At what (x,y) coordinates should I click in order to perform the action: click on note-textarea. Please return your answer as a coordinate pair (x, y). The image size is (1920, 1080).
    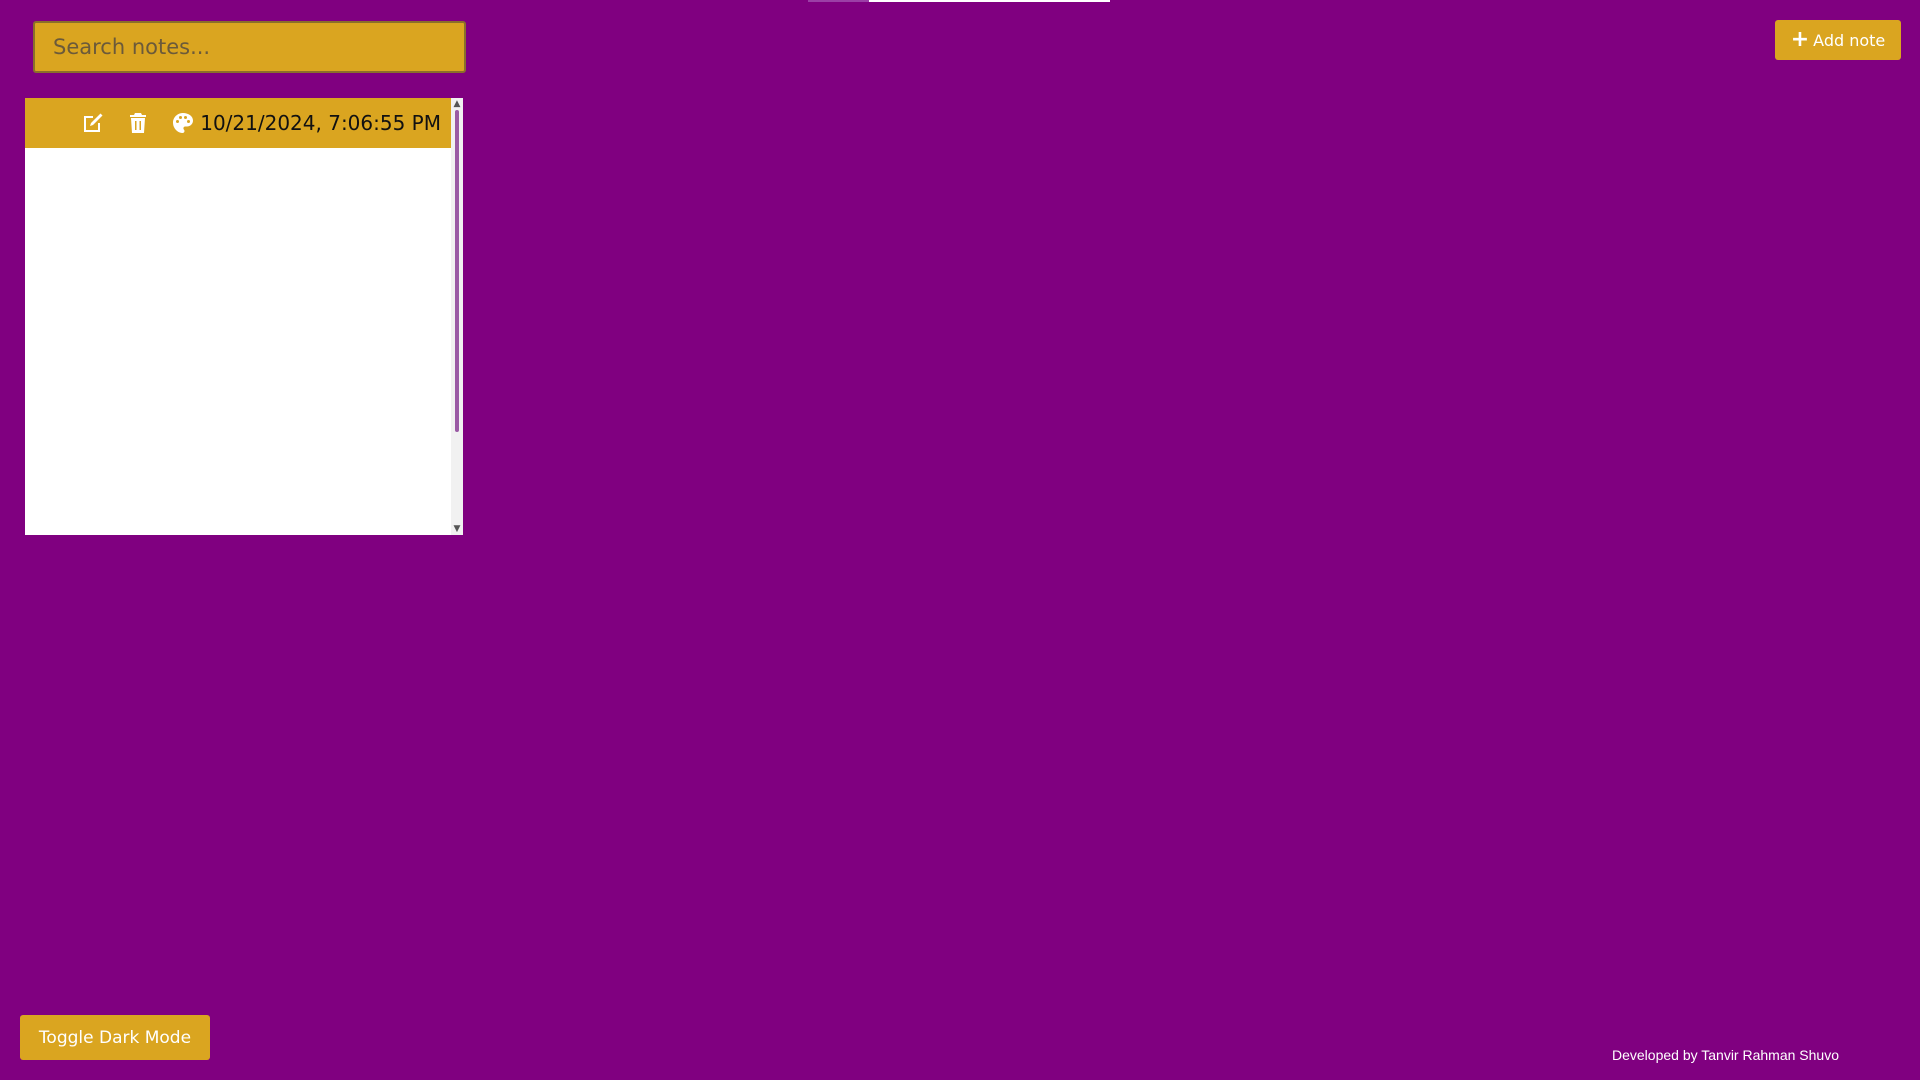
    Looking at the image, I should click on (238, 341).